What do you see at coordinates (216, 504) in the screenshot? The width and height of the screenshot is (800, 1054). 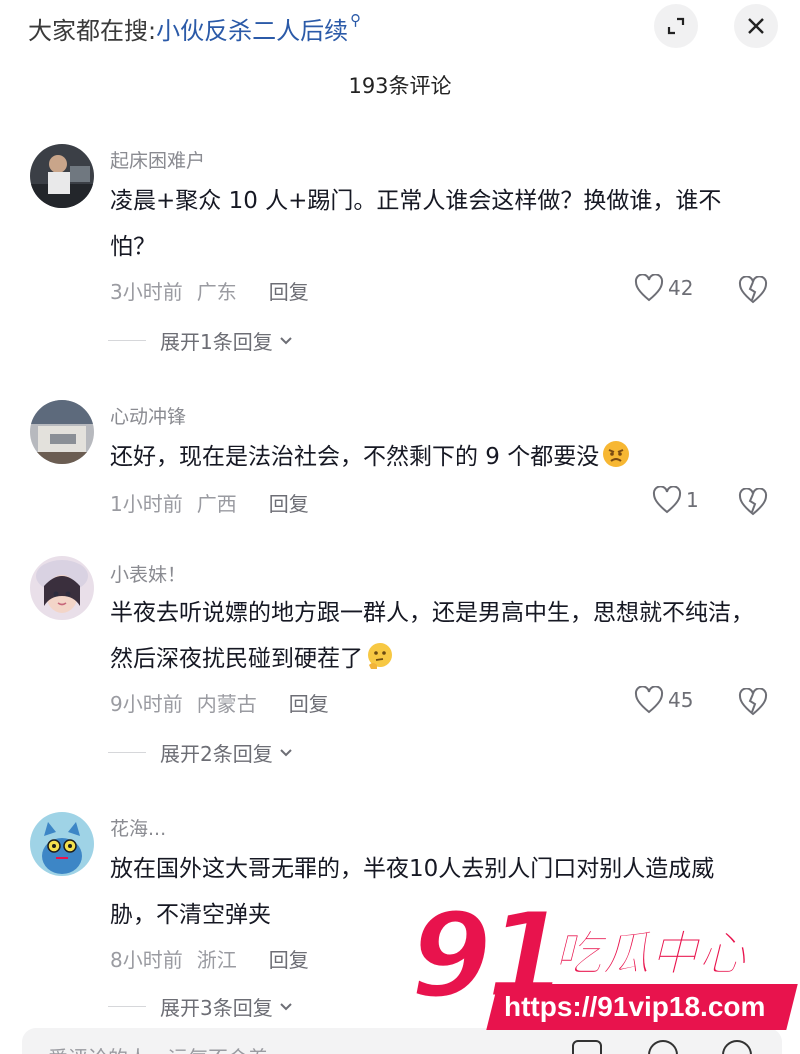 I see `comment-location: 广西` at bounding box center [216, 504].